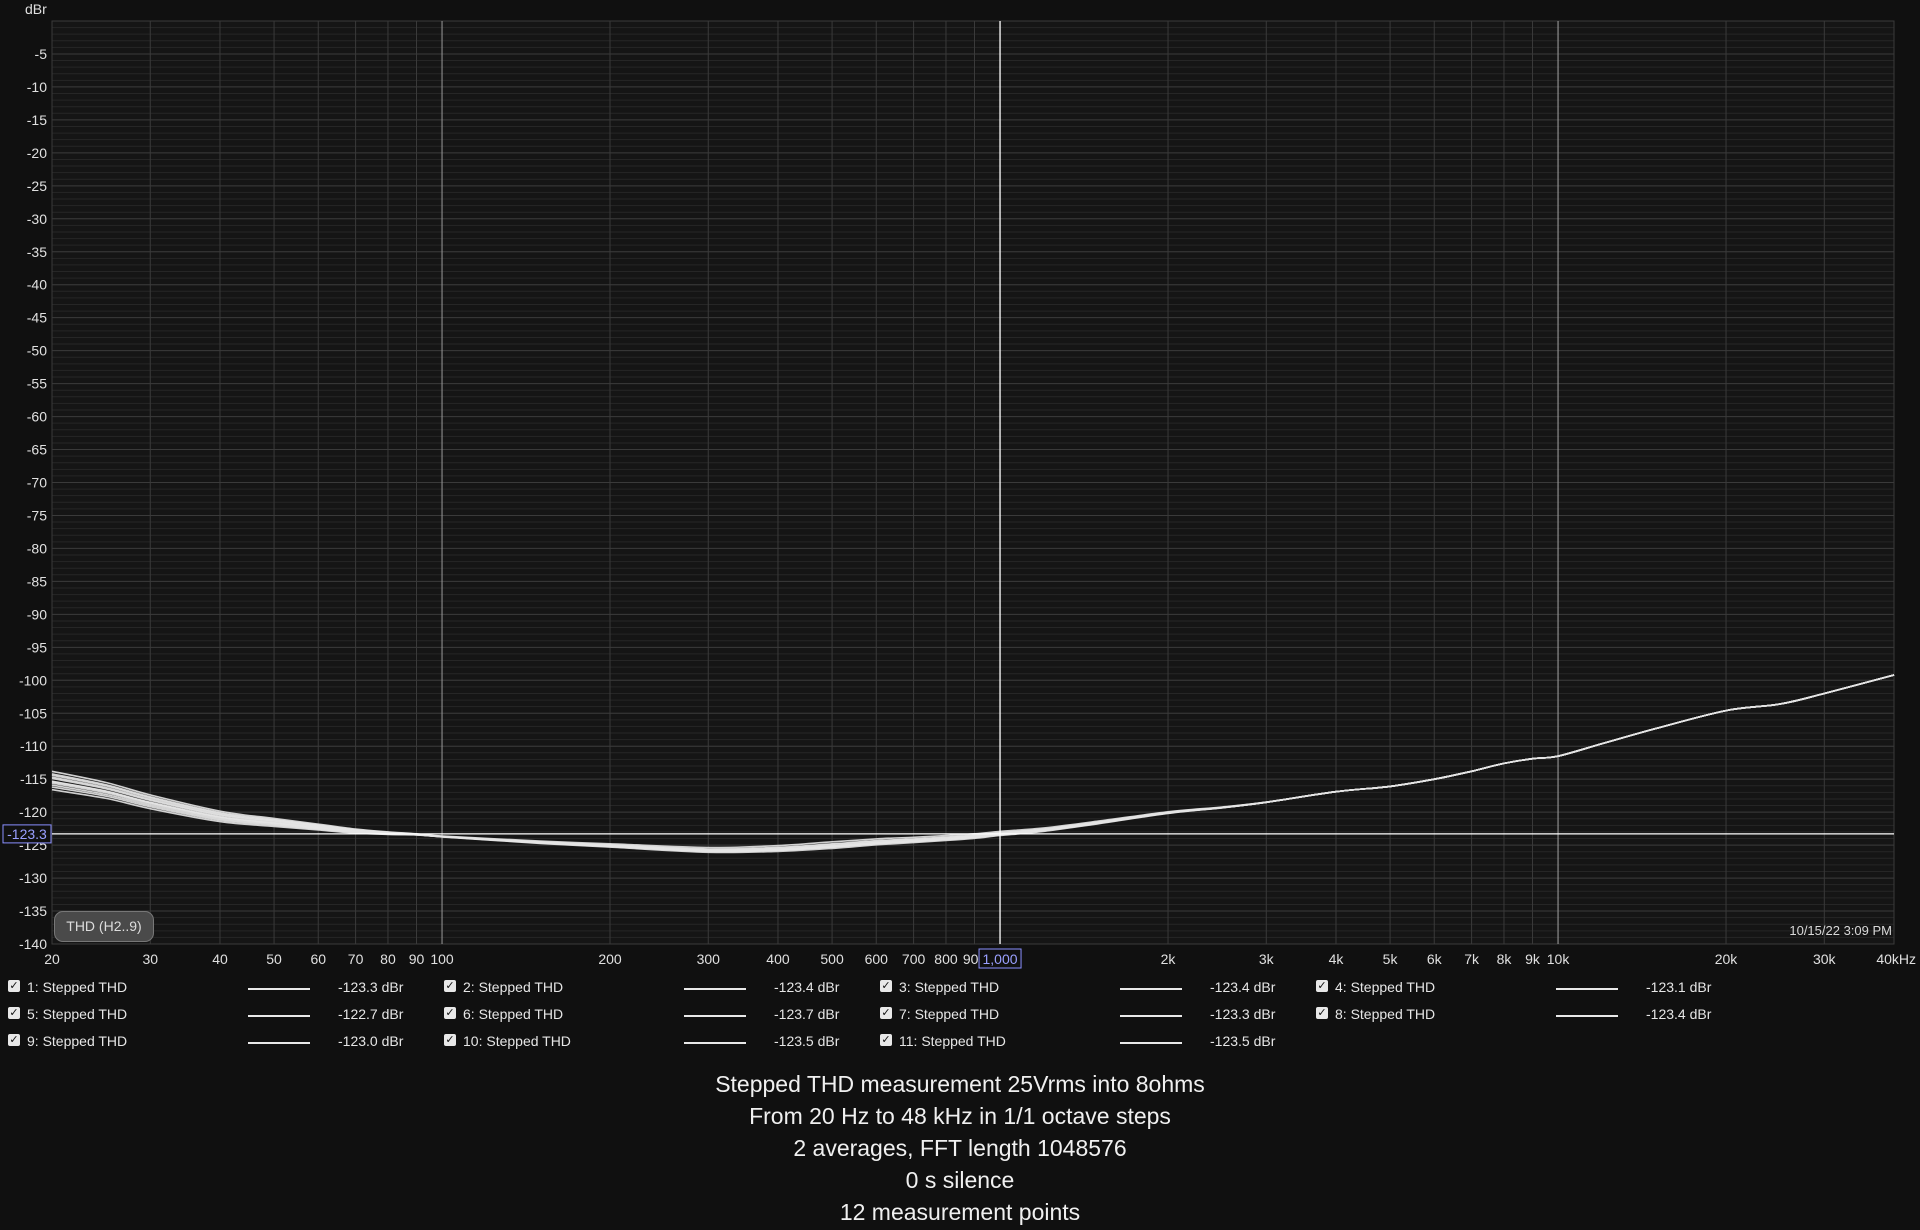 This screenshot has height=1230, width=1920. What do you see at coordinates (33, 680) in the screenshot?
I see `y-tick-label: -100` at bounding box center [33, 680].